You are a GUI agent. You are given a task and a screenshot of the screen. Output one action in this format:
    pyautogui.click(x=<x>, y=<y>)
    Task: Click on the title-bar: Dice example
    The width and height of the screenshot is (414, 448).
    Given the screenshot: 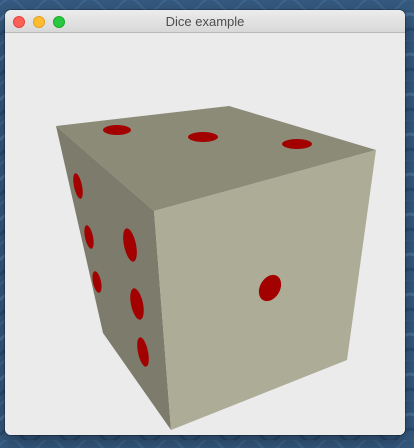 What is the action you would take?
    pyautogui.click(x=205, y=21)
    